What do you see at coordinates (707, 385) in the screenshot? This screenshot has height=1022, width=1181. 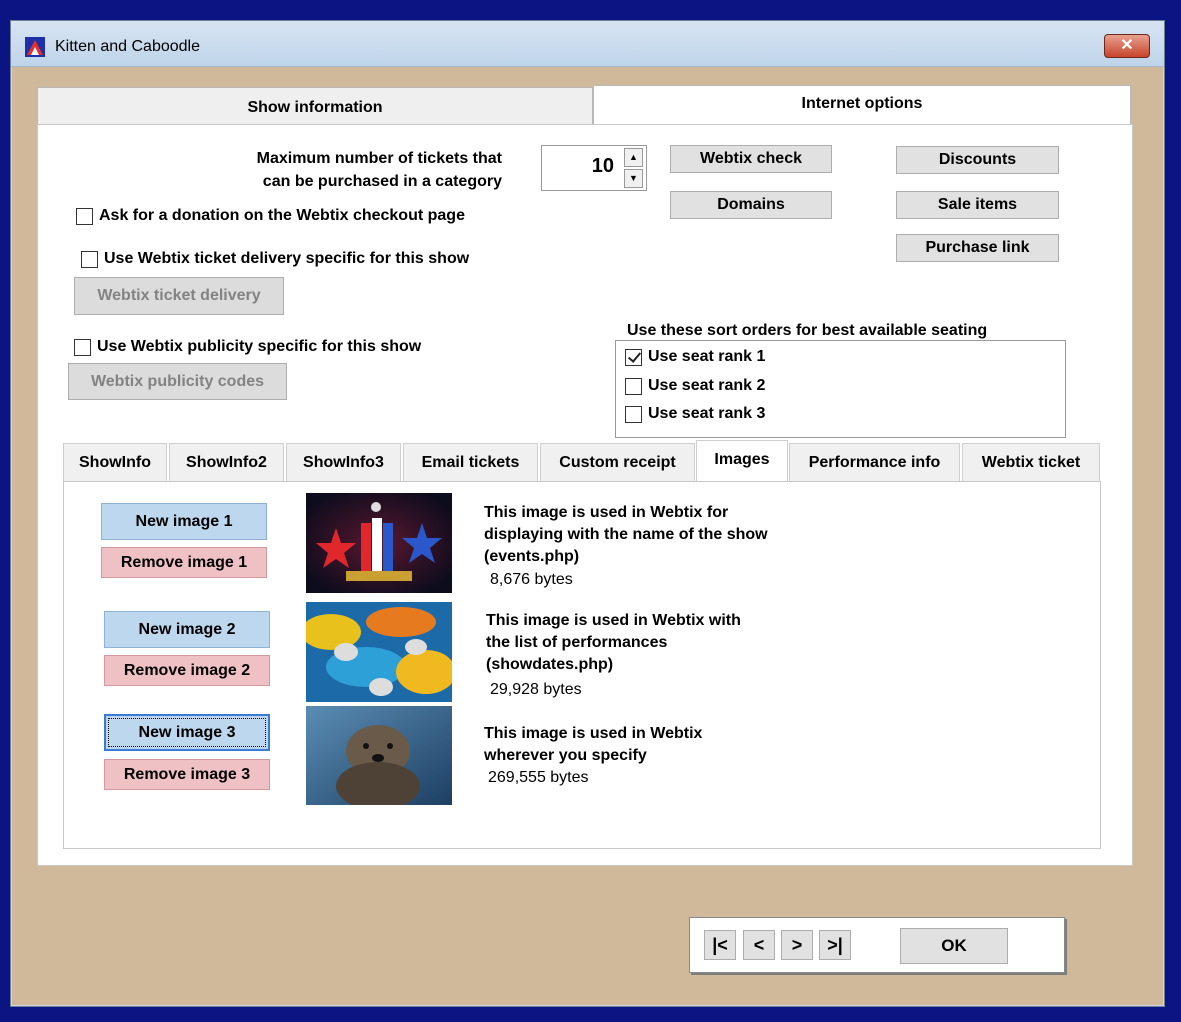 I see `seat-rank-2-label: Use seat rank 2` at bounding box center [707, 385].